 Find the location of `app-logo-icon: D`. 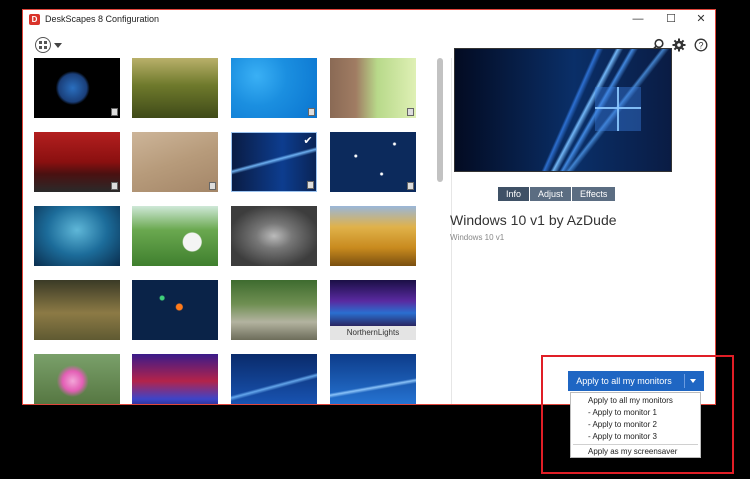

app-logo-icon: D is located at coordinates (34, 19).